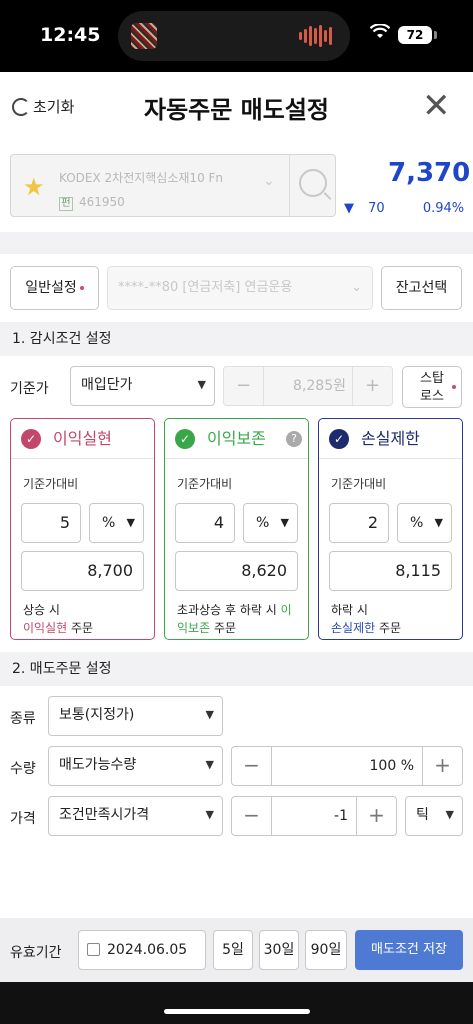 Image resolution: width=473 pixels, height=1024 pixels. Describe the element at coordinates (404, 208) in the screenshot. I see `price-change: ▼ 70 0.94%` at that location.